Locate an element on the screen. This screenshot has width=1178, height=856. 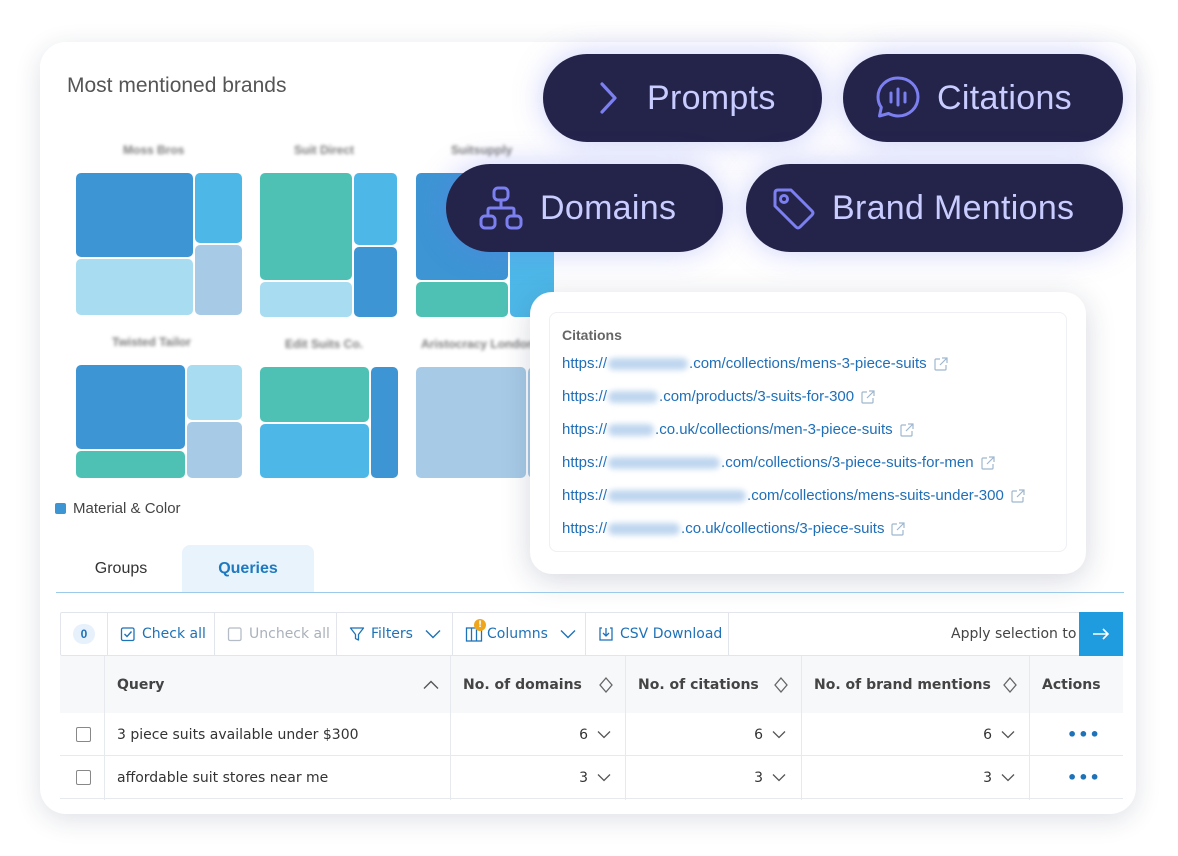
uncheck-all-button: Uncheck all is located at coordinates (278, 634).